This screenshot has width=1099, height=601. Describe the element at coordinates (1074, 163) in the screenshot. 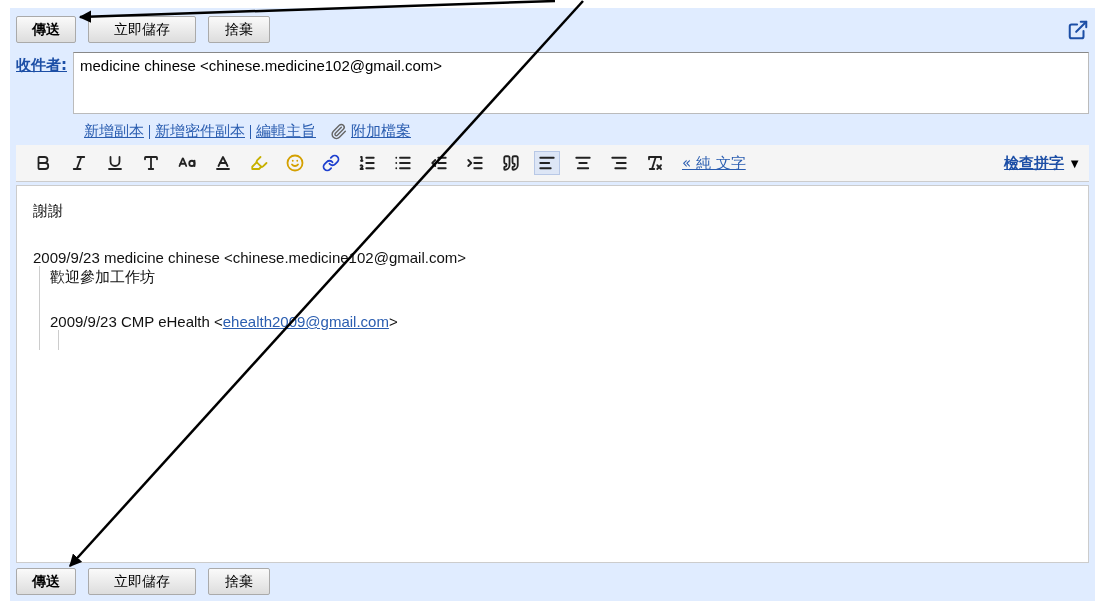

I see `dropdown-caret: ▼` at that location.